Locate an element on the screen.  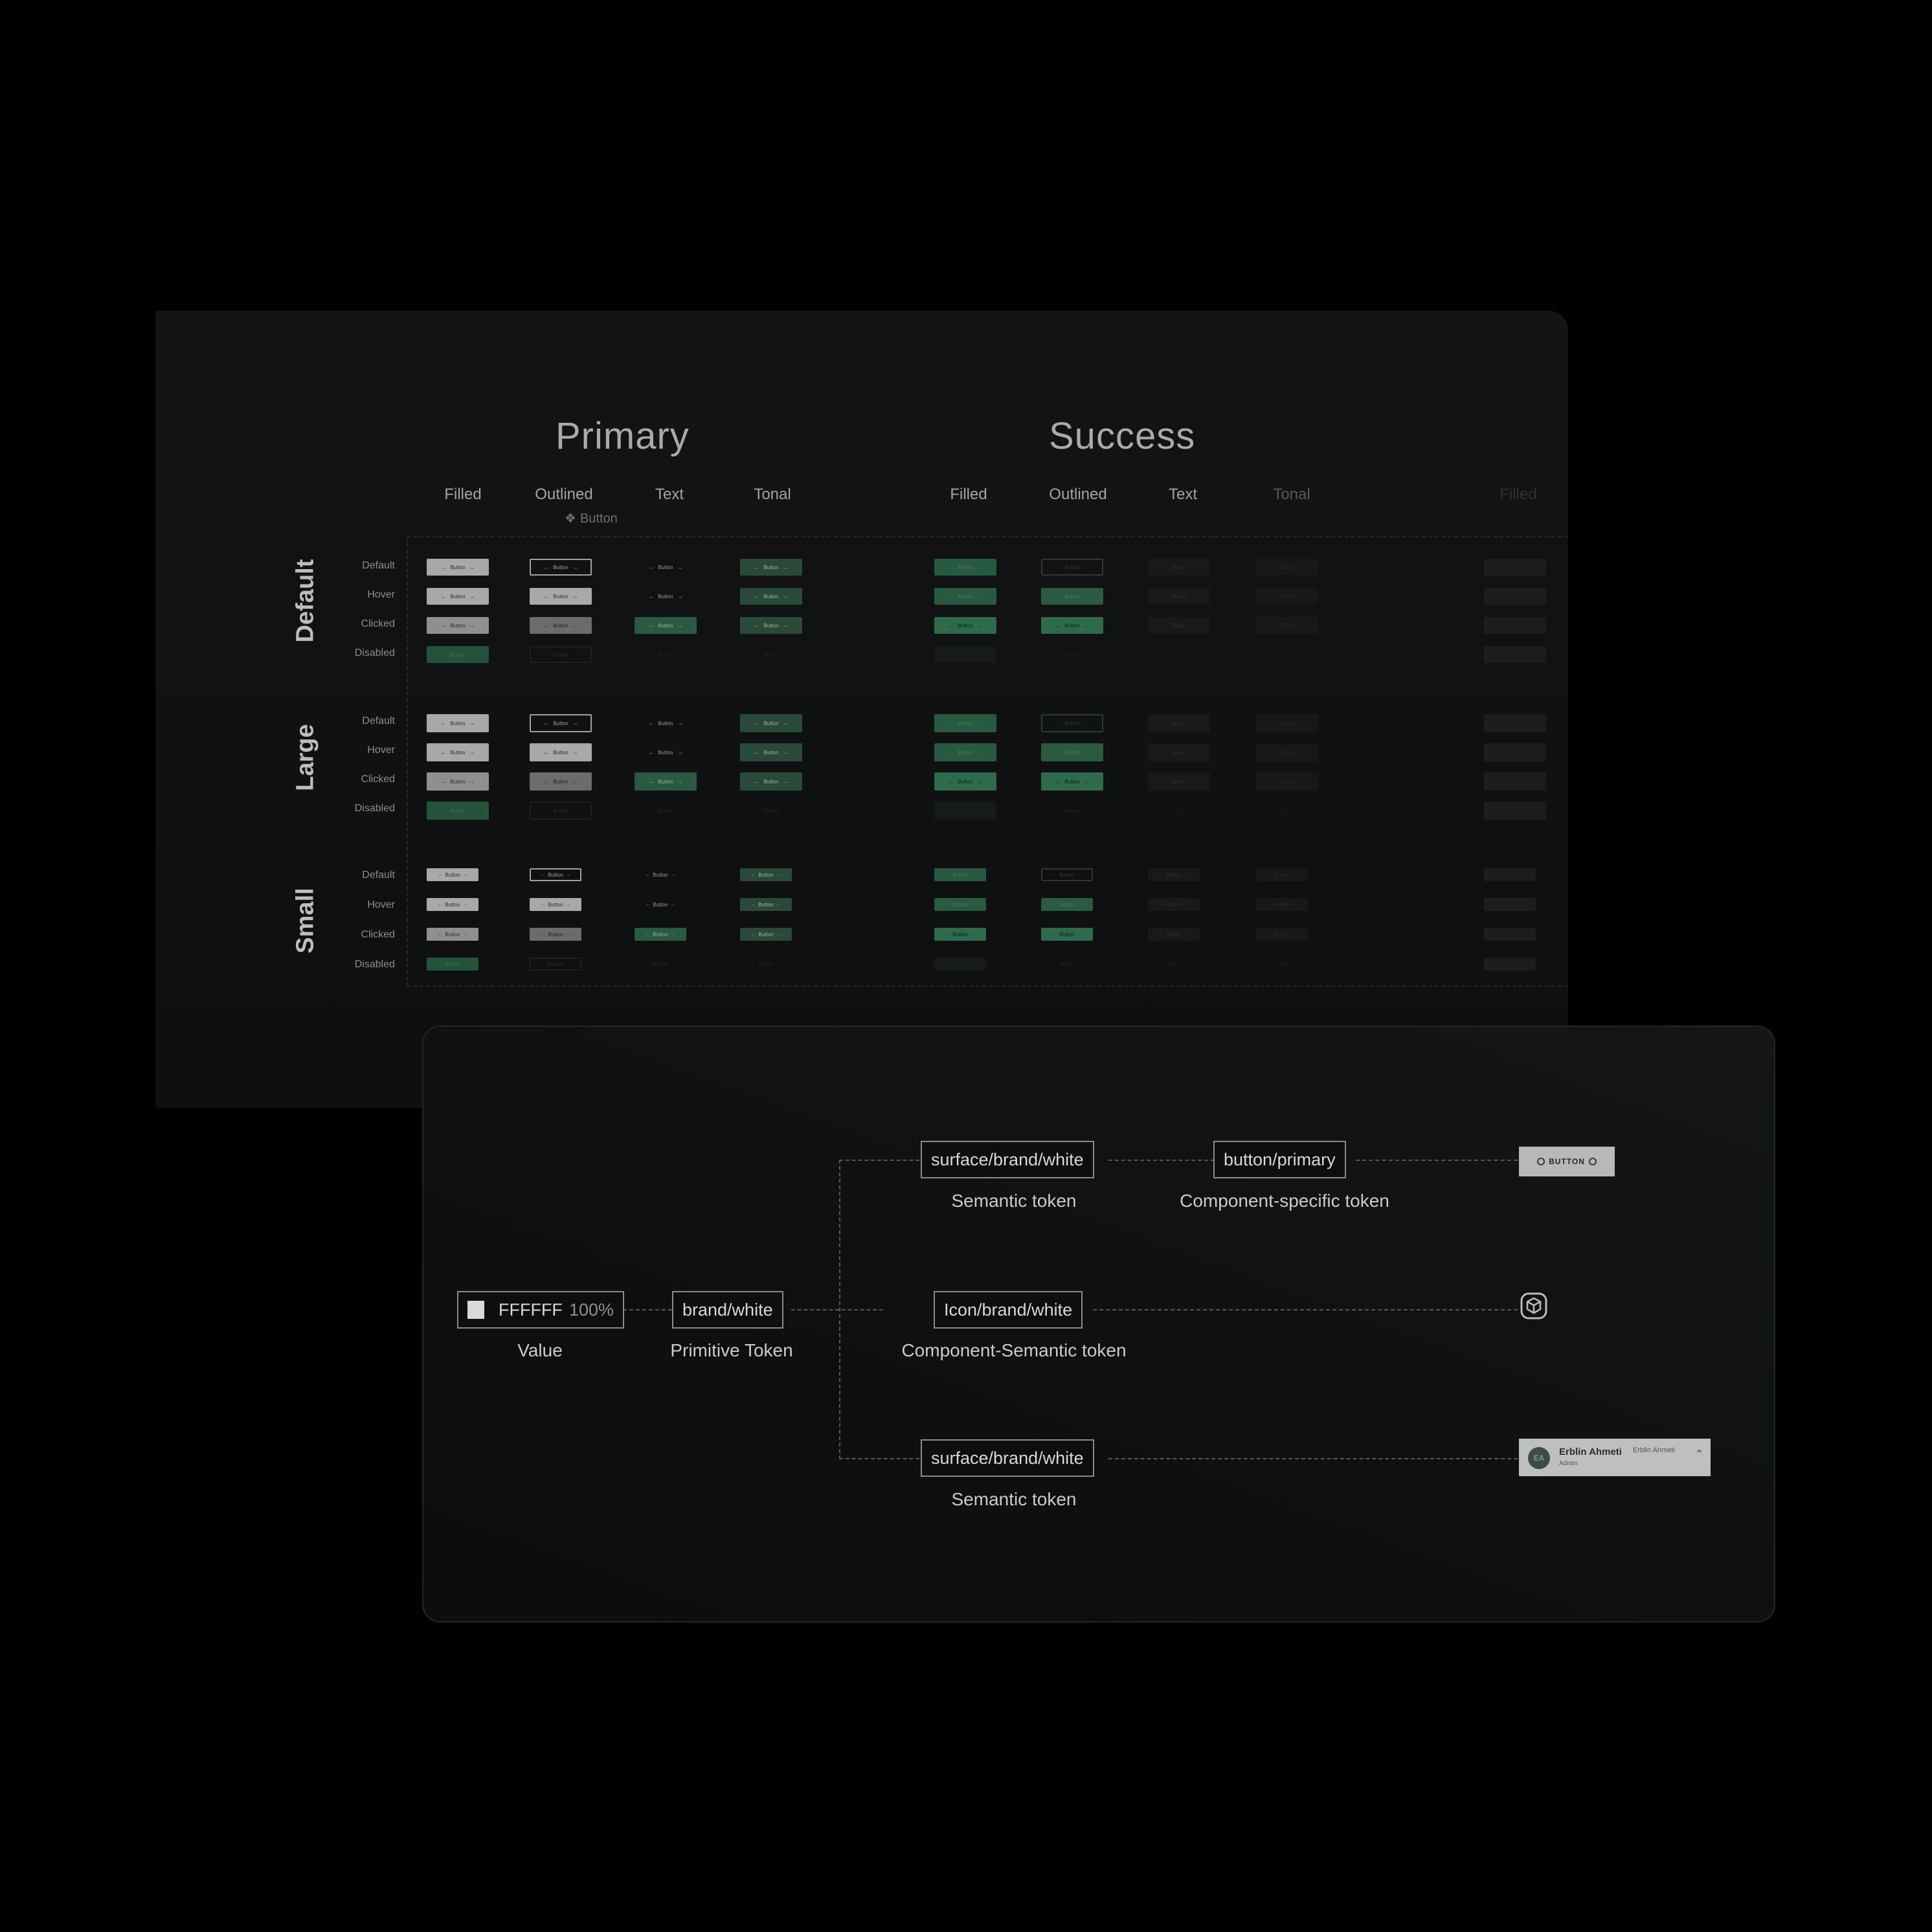
component-specific-token: button/primary is located at coordinates (1280, 1160).